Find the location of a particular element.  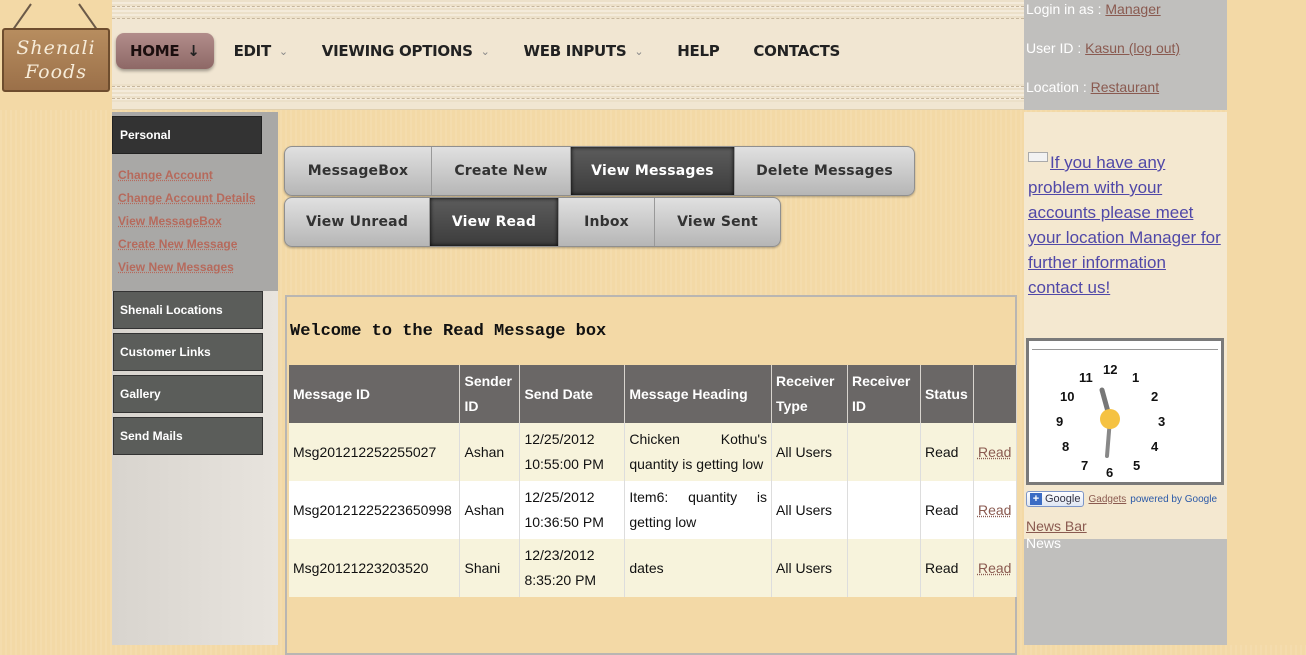

logo-line1: Shenali is located at coordinates (56, 48).